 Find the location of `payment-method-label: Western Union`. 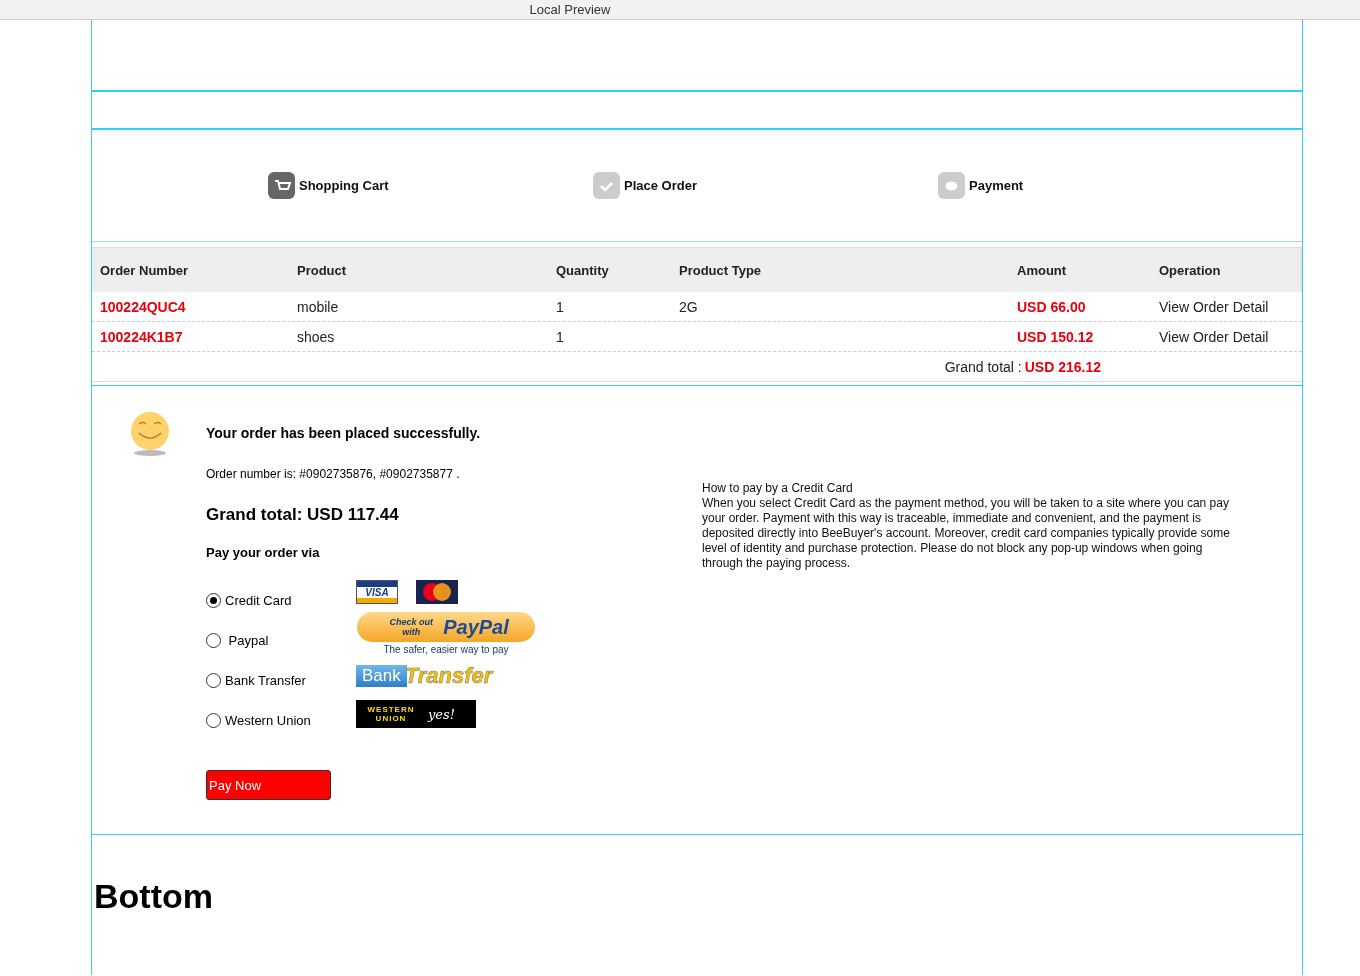

payment-method-label: Western Union is located at coordinates (268, 720).